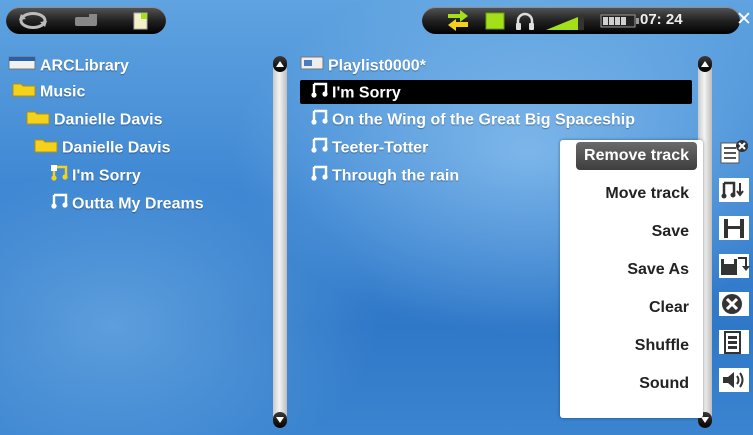 This screenshot has width=753, height=435. I want to click on mode-switcher, so click(86, 20).